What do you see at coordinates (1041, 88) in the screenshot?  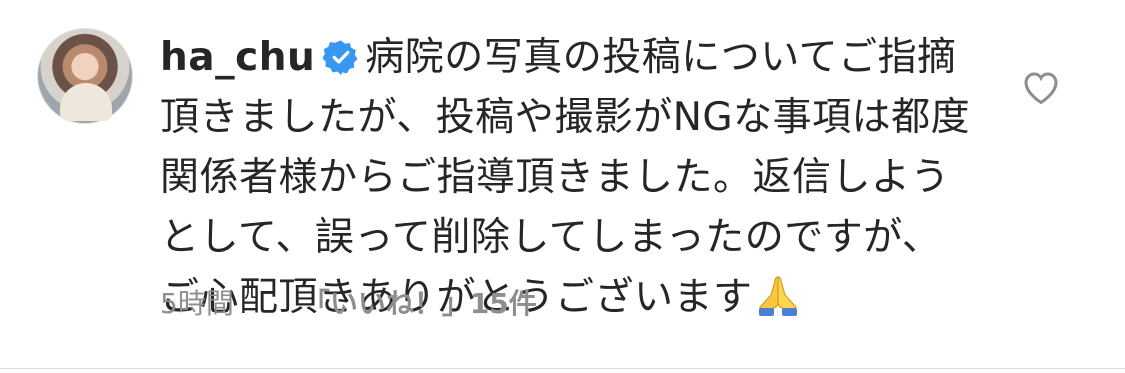 I see `like-heart-icon` at bounding box center [1041, 88].